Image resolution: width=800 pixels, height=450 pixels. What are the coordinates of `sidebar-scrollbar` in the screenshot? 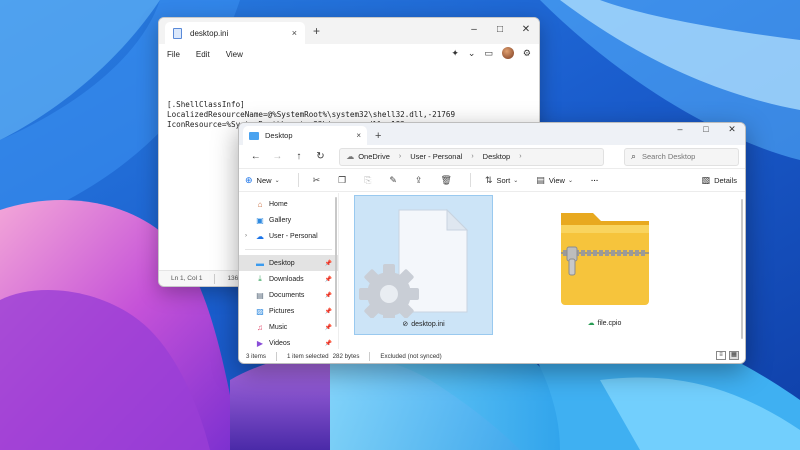 It's located at (336, 262).